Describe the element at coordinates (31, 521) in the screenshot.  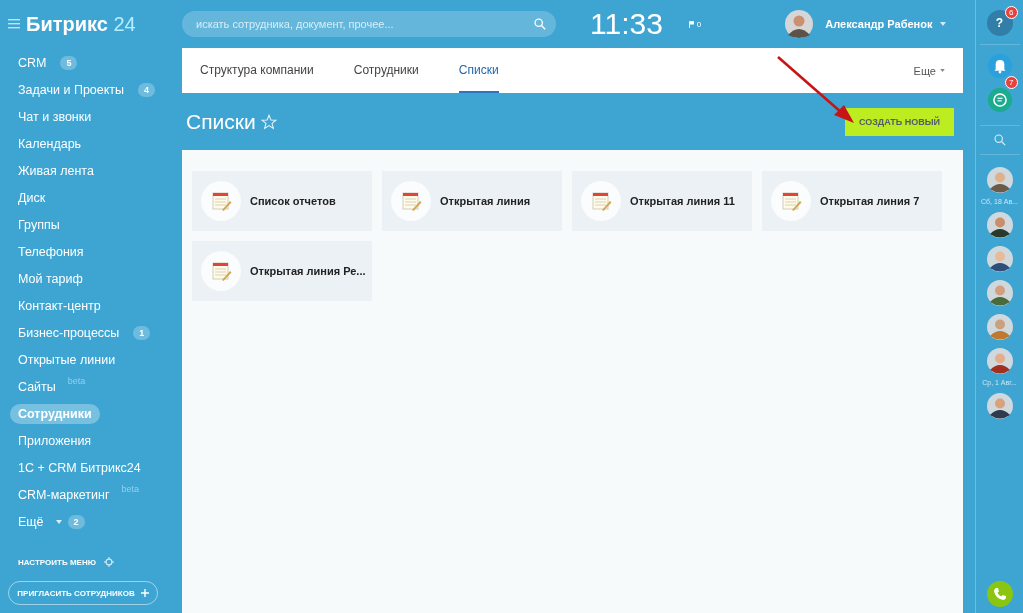
I see `sidebar-item: Ещё` at that location.